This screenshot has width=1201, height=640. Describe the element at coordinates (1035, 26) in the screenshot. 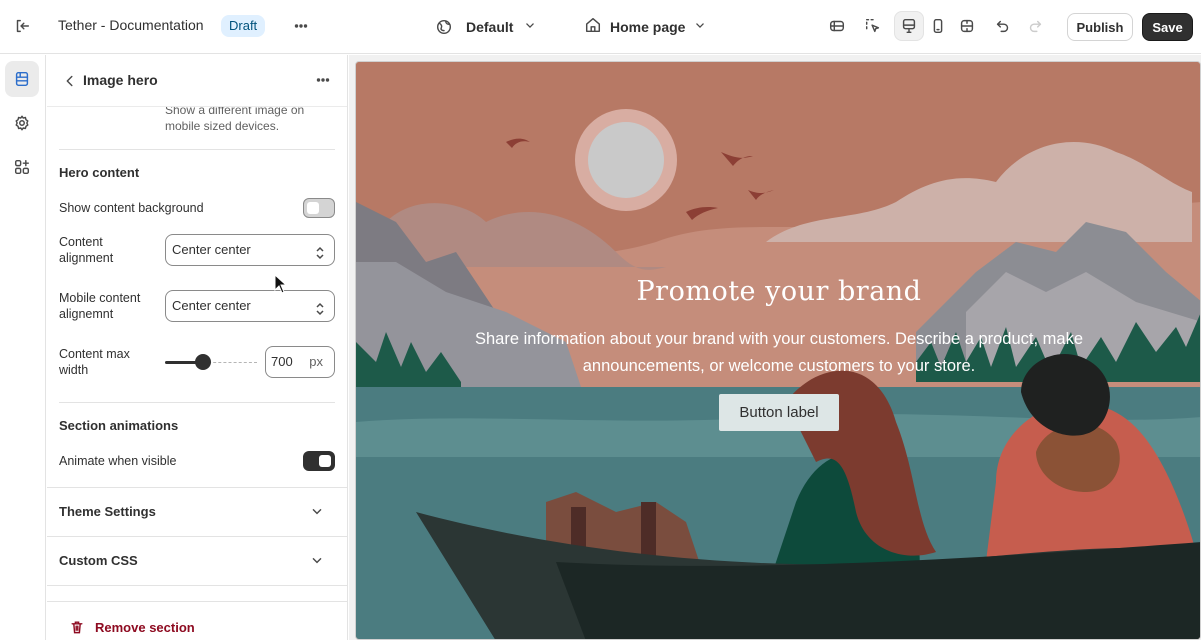

I see `redo-icon` at that location.